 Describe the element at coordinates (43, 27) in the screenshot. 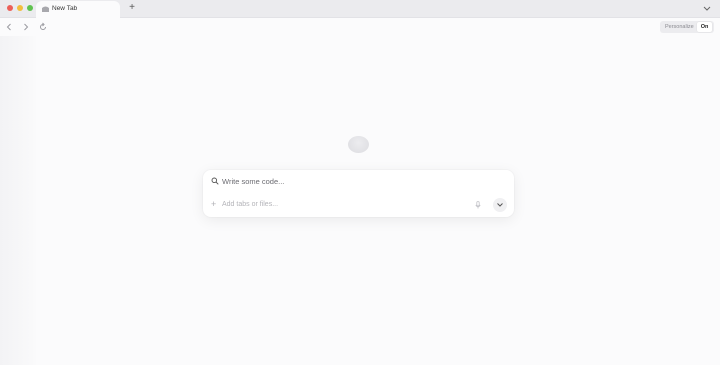

I see `reload-icon` at that location.